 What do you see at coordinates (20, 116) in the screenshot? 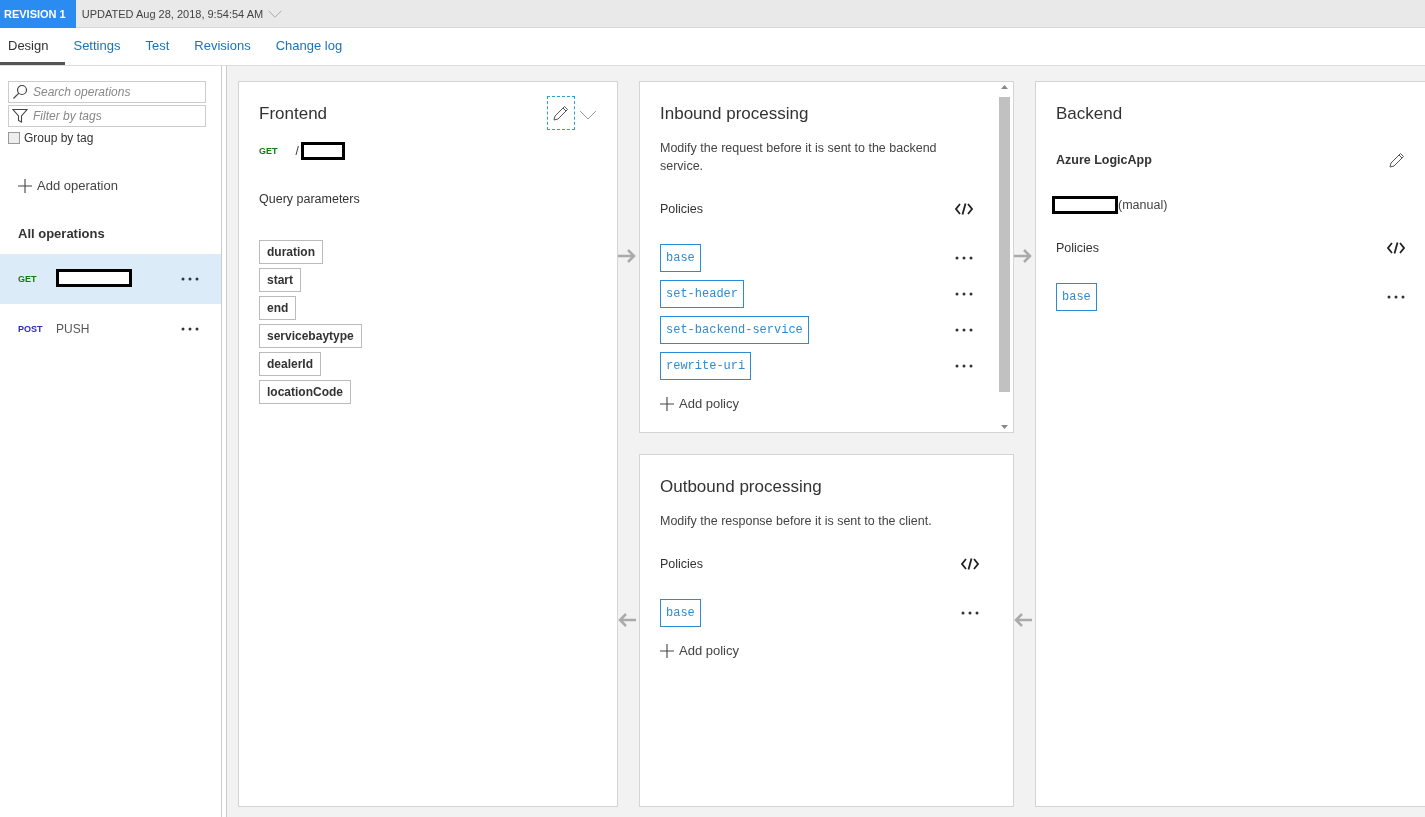
I see `filter-icon` at bounding box center [20, 116].